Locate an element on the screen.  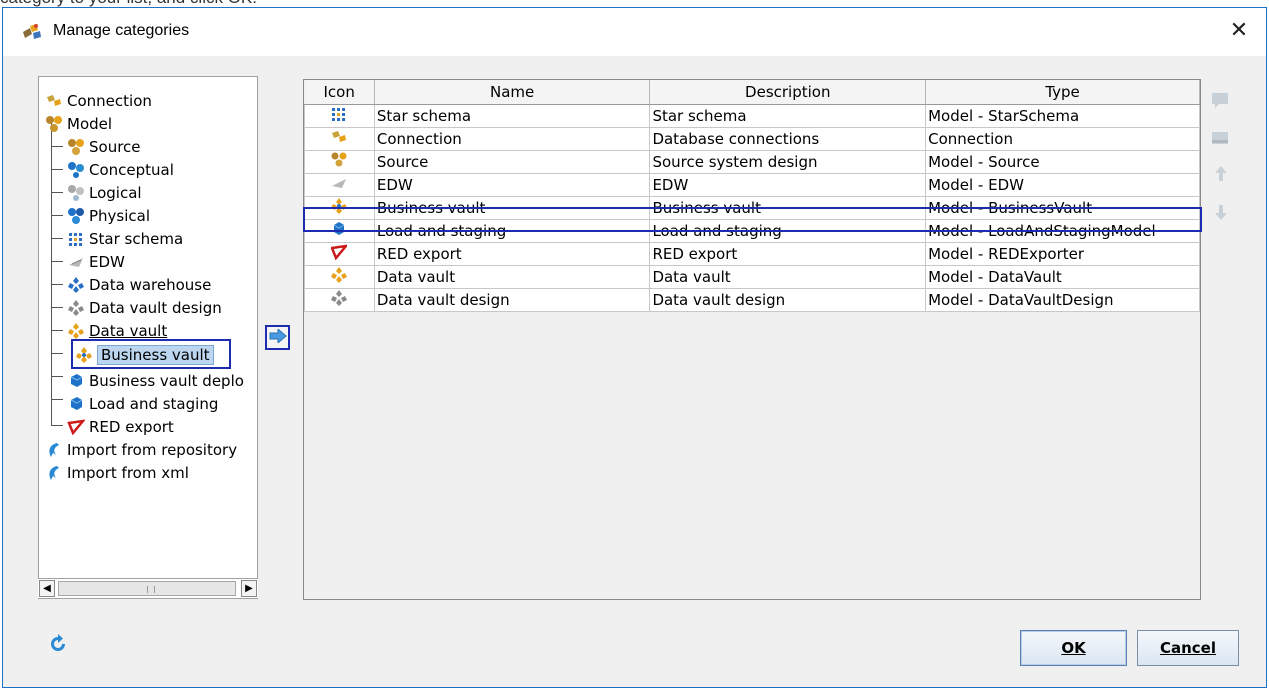
red-export-icon is located at coordinates (340, 253).